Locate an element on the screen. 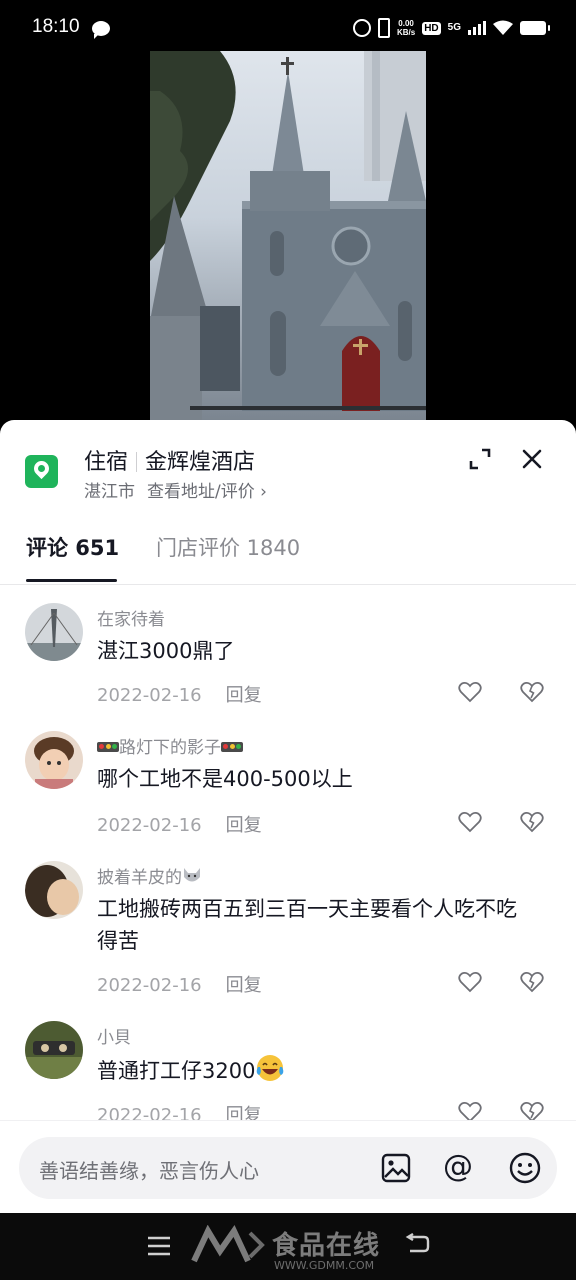  chat-notification-icon is located at coordinates (101, 30).